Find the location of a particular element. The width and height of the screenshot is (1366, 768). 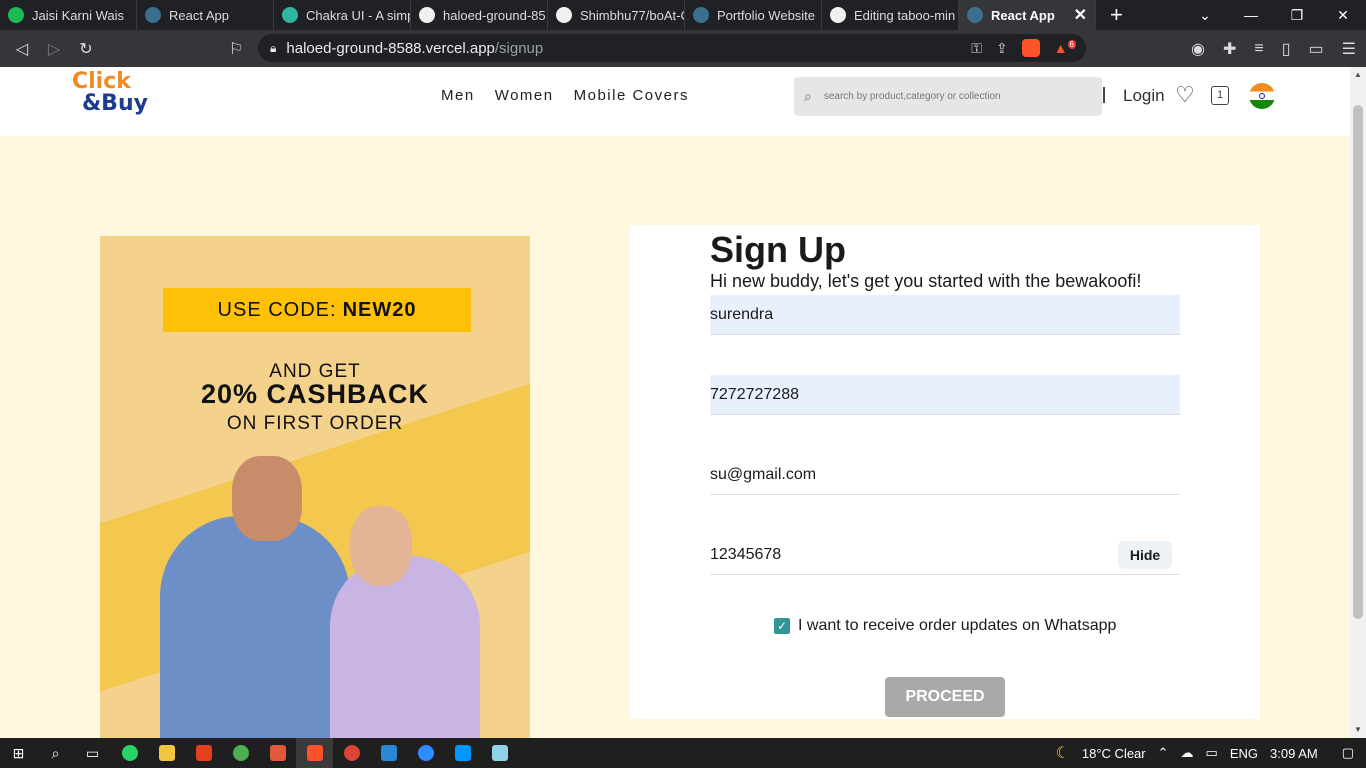

language-indicator: ENG is located at coordinates (1244, 753).